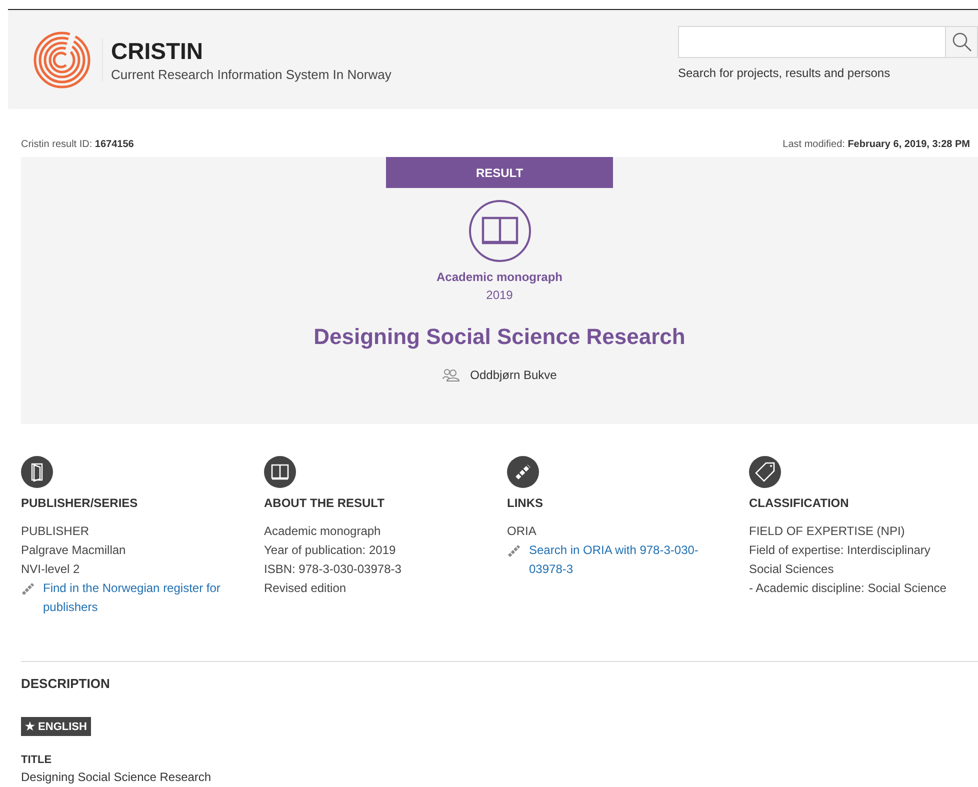  Describe the element at coordinates (513, 375) in the screenshot. I see `author-name: Oddbjørn Bukve` at that location.